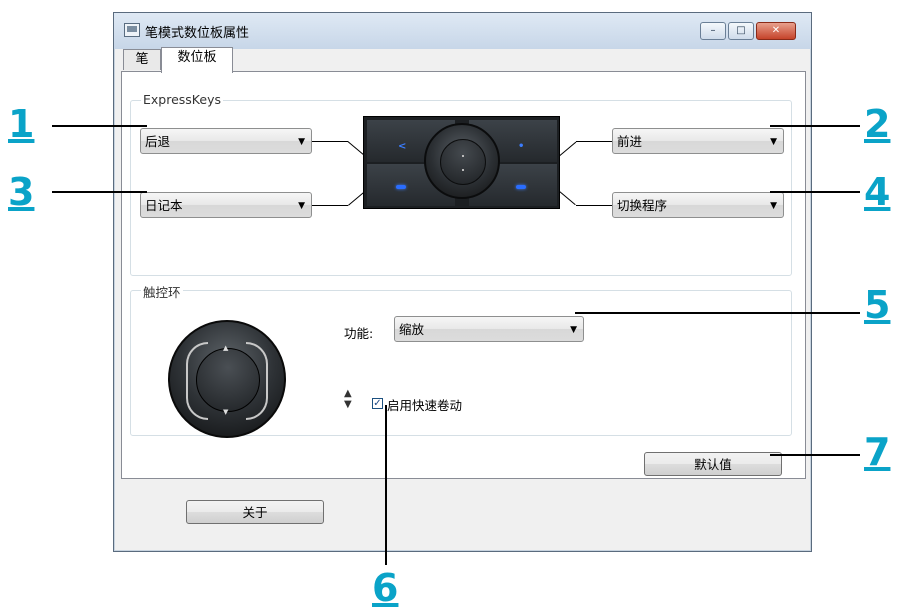 The height and width of the screenshot is (612, 899). Describe the element at coordinates (162, 291) in the screenshot. I see `touch-ring-group-label: 触控环` at that location.